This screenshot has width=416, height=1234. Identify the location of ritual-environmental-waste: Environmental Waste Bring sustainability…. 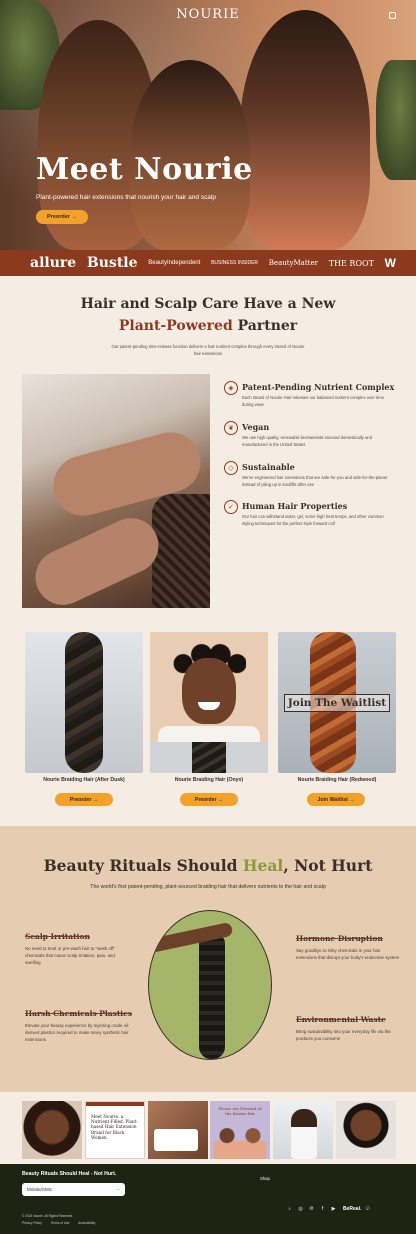
(349, 1029).